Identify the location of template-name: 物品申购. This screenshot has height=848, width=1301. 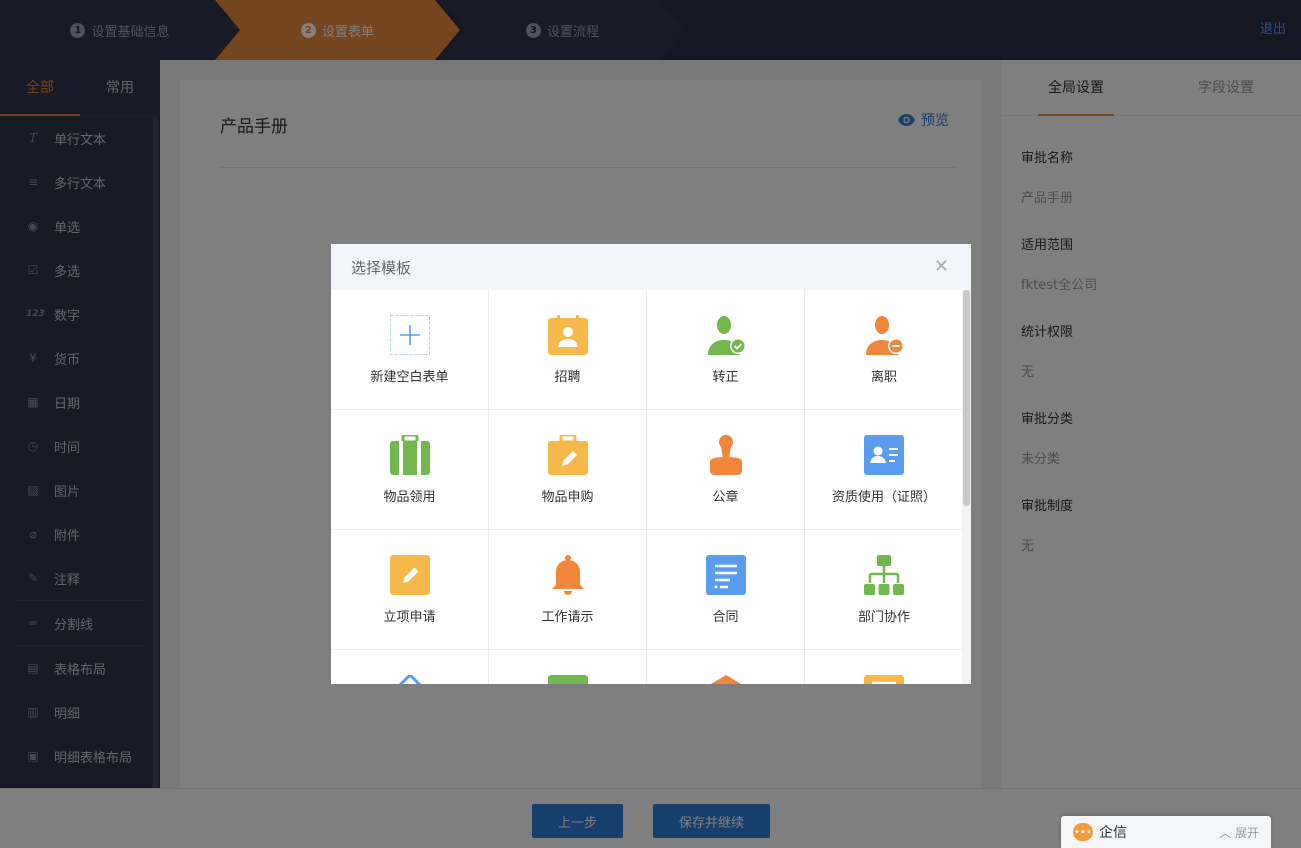
(567, 497).